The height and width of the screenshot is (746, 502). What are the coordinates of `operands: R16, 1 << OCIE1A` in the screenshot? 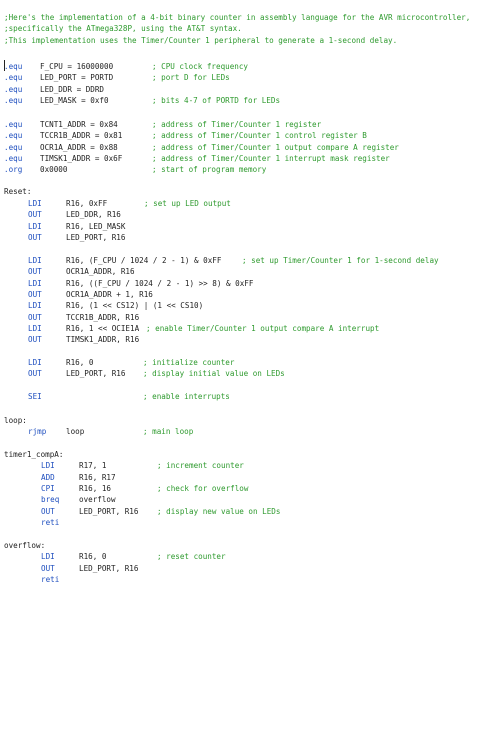 It's located at (103, 328).